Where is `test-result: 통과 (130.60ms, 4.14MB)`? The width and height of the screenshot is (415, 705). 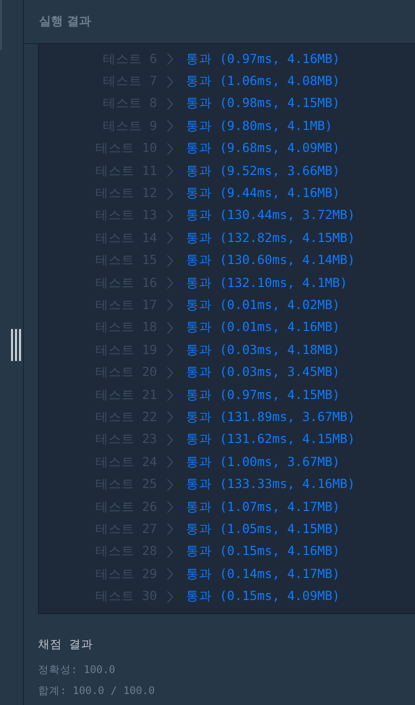
test-result: 통과 (130.60ms, 4.14MB) is located at coordinates (270, 261).